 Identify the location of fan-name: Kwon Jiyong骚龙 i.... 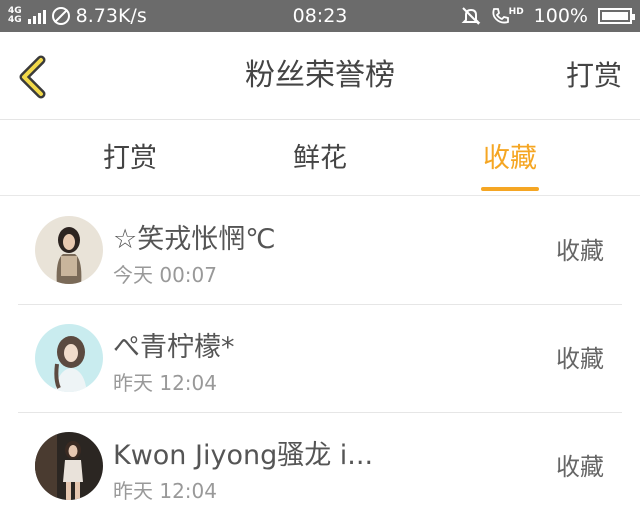
(243, 455).